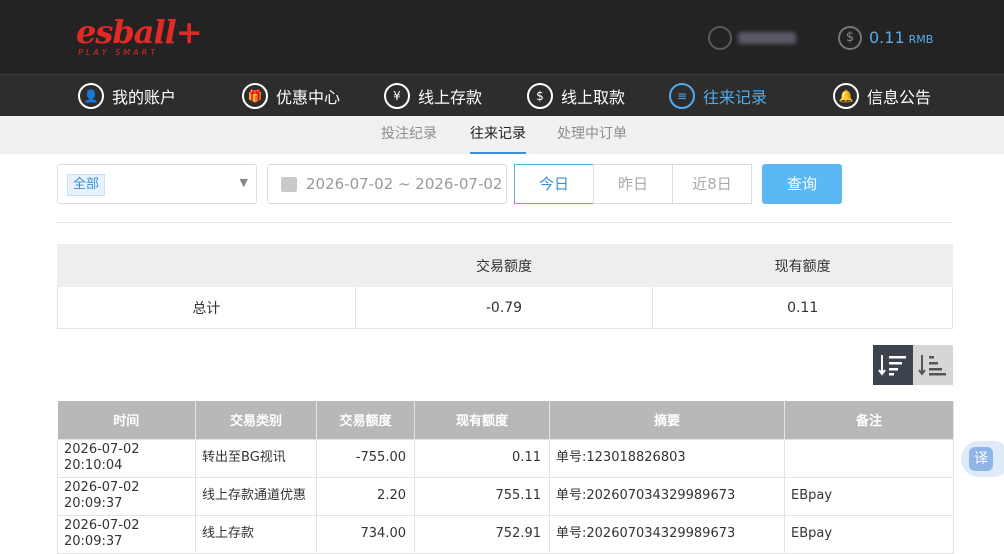 This screenshot has width=1004, height=554. Describe the element at coordinates (86, 185) in the screenshot. I see `selected-type-chip: 全部` at that location.